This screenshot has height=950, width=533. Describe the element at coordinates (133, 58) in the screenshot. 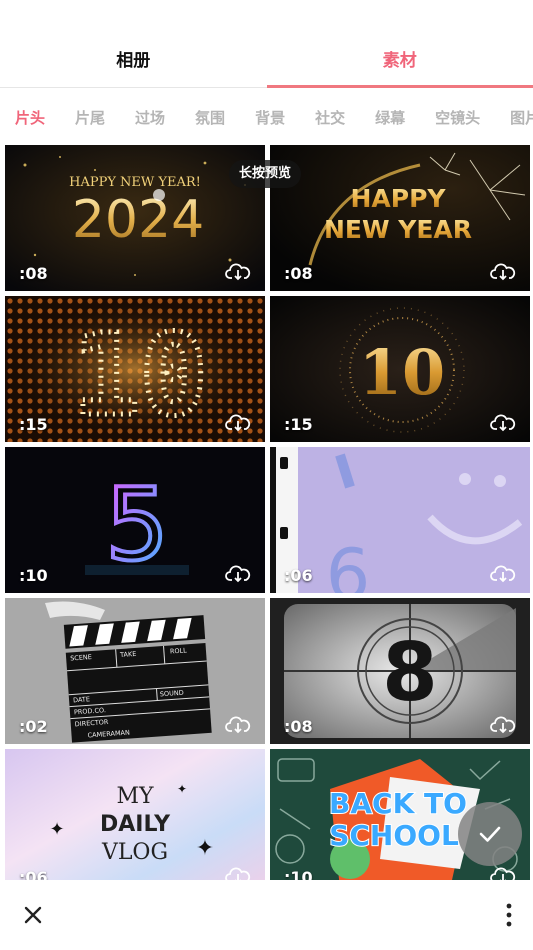

I see `tab-album: 相册` at that location.